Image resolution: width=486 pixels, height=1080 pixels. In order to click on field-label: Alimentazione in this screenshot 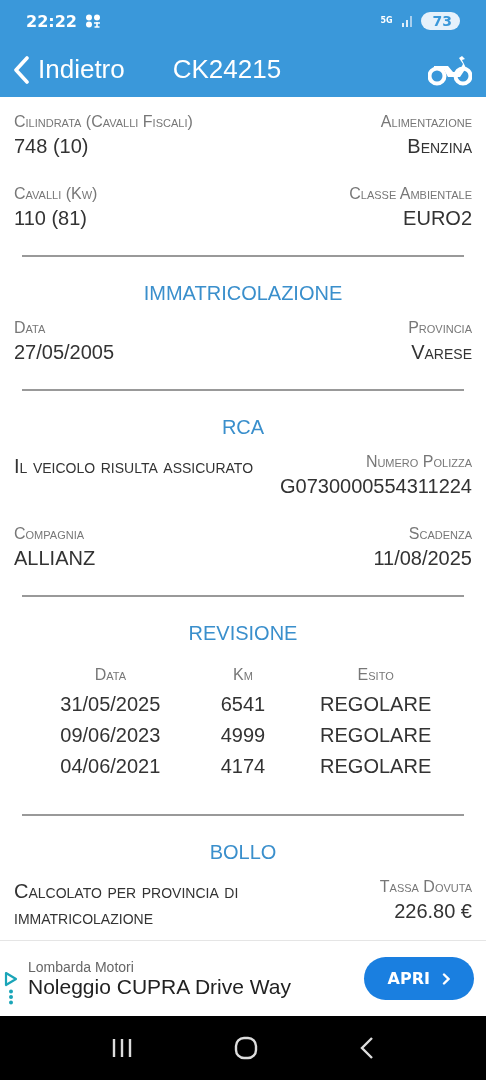, I will do `click(426, 122)`.